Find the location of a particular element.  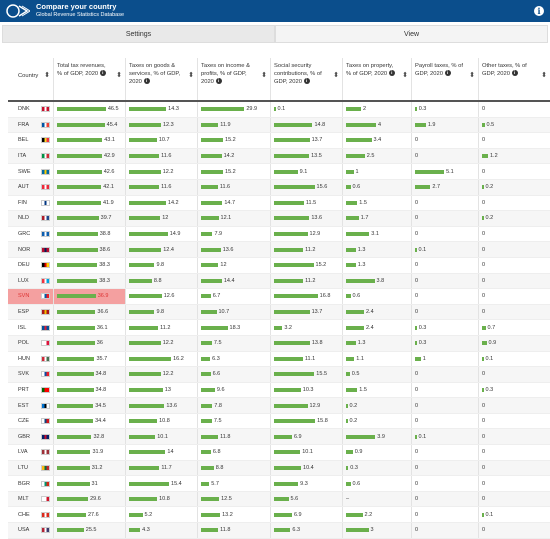

table-row: SVK 34.8 12.2 6.6 15.5 0.5 0 0 is located at coordinates (279, 375).